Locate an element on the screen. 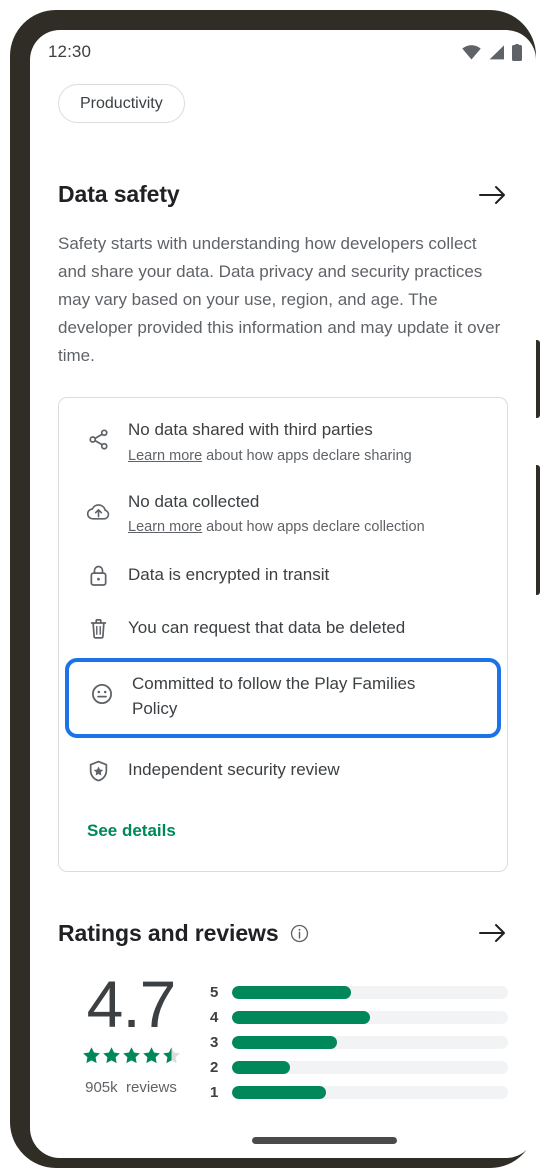  review-count-number: 905k is located at coordinates (101, 1088).